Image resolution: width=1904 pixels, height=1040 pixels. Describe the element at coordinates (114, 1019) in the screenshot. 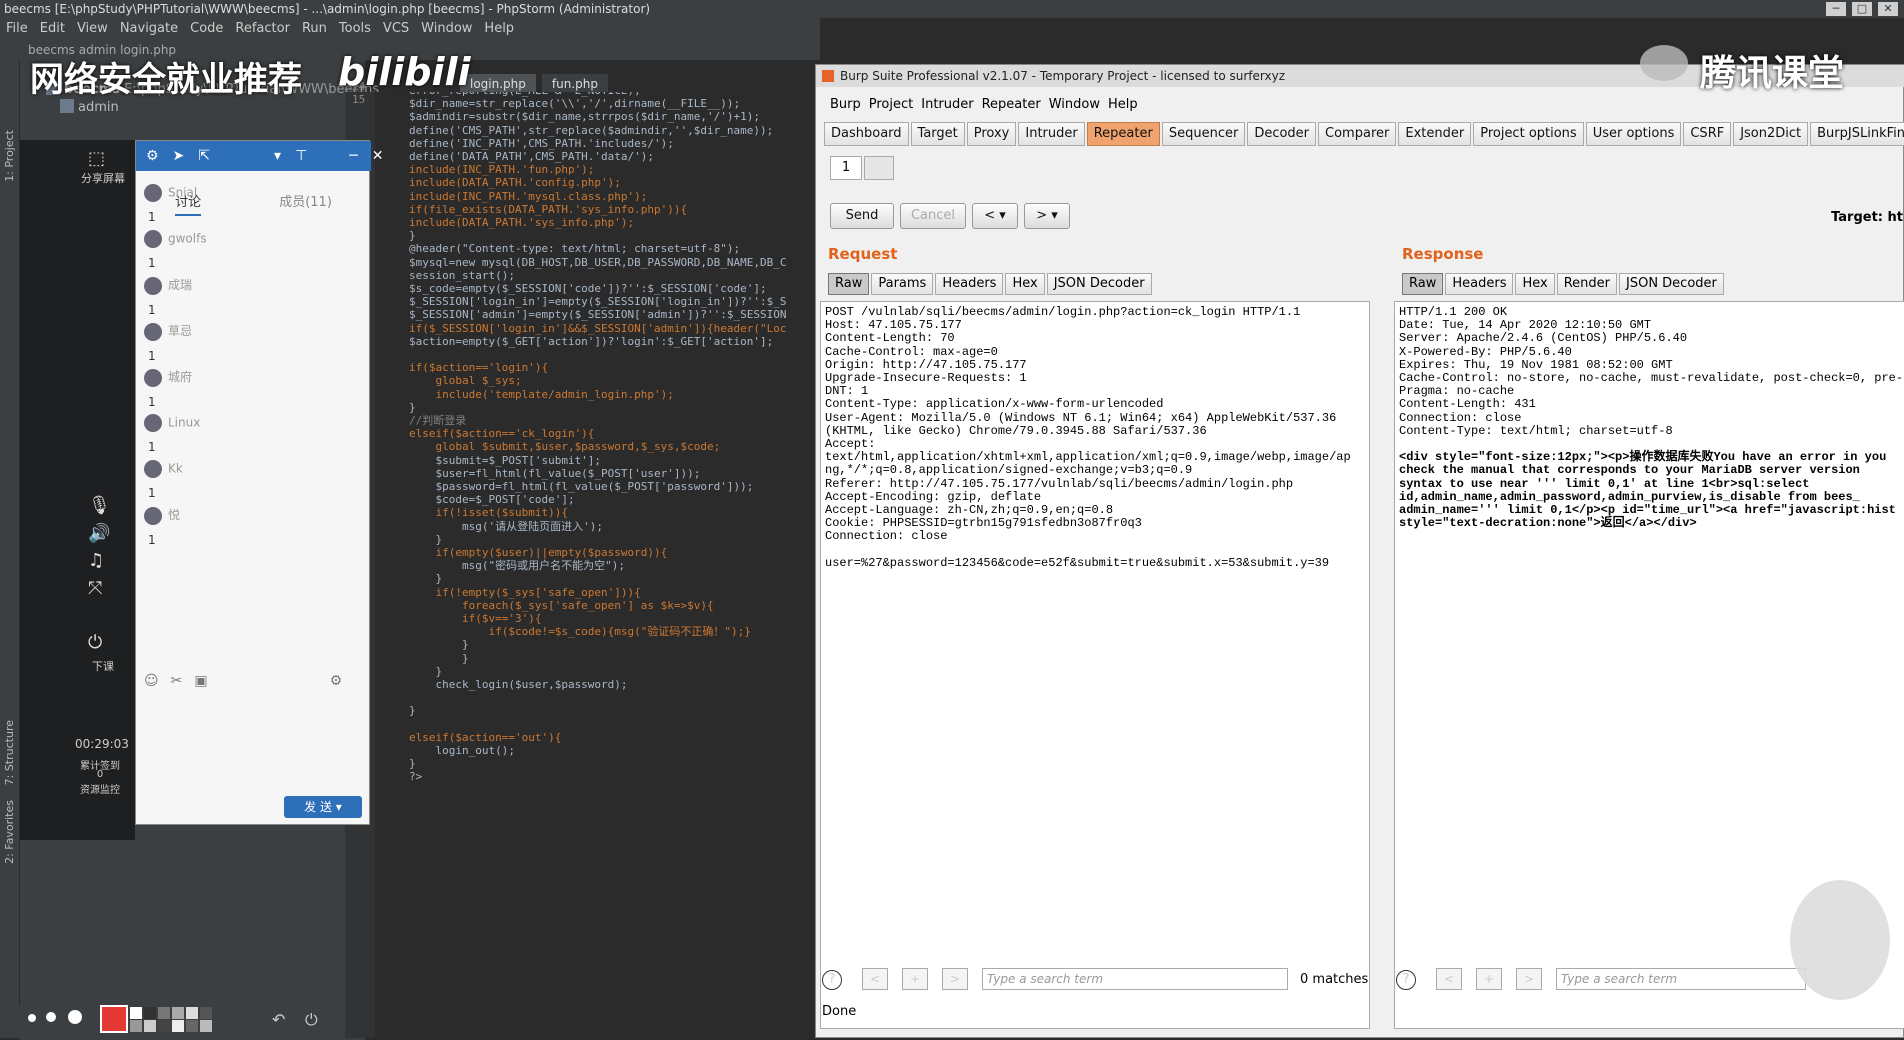

I see `color-red-swatch` at that location.